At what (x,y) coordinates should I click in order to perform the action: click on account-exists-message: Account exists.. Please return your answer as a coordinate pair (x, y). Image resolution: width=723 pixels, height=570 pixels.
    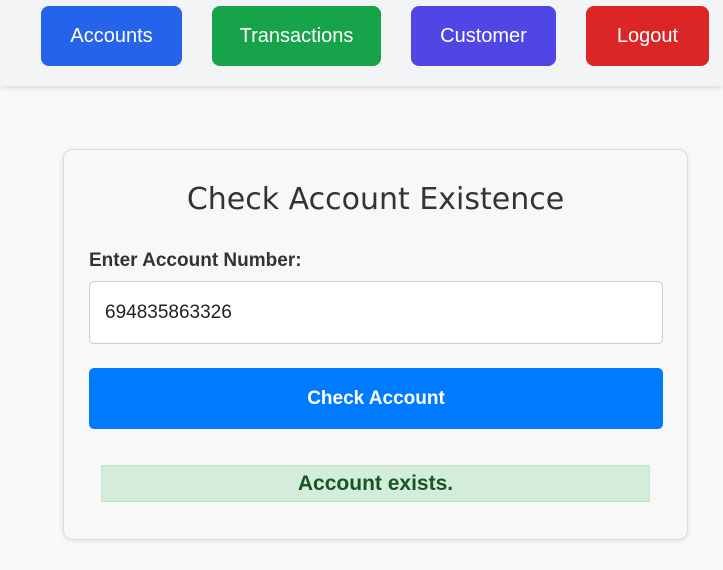
    Looking at the image, I should click on (375, 483).